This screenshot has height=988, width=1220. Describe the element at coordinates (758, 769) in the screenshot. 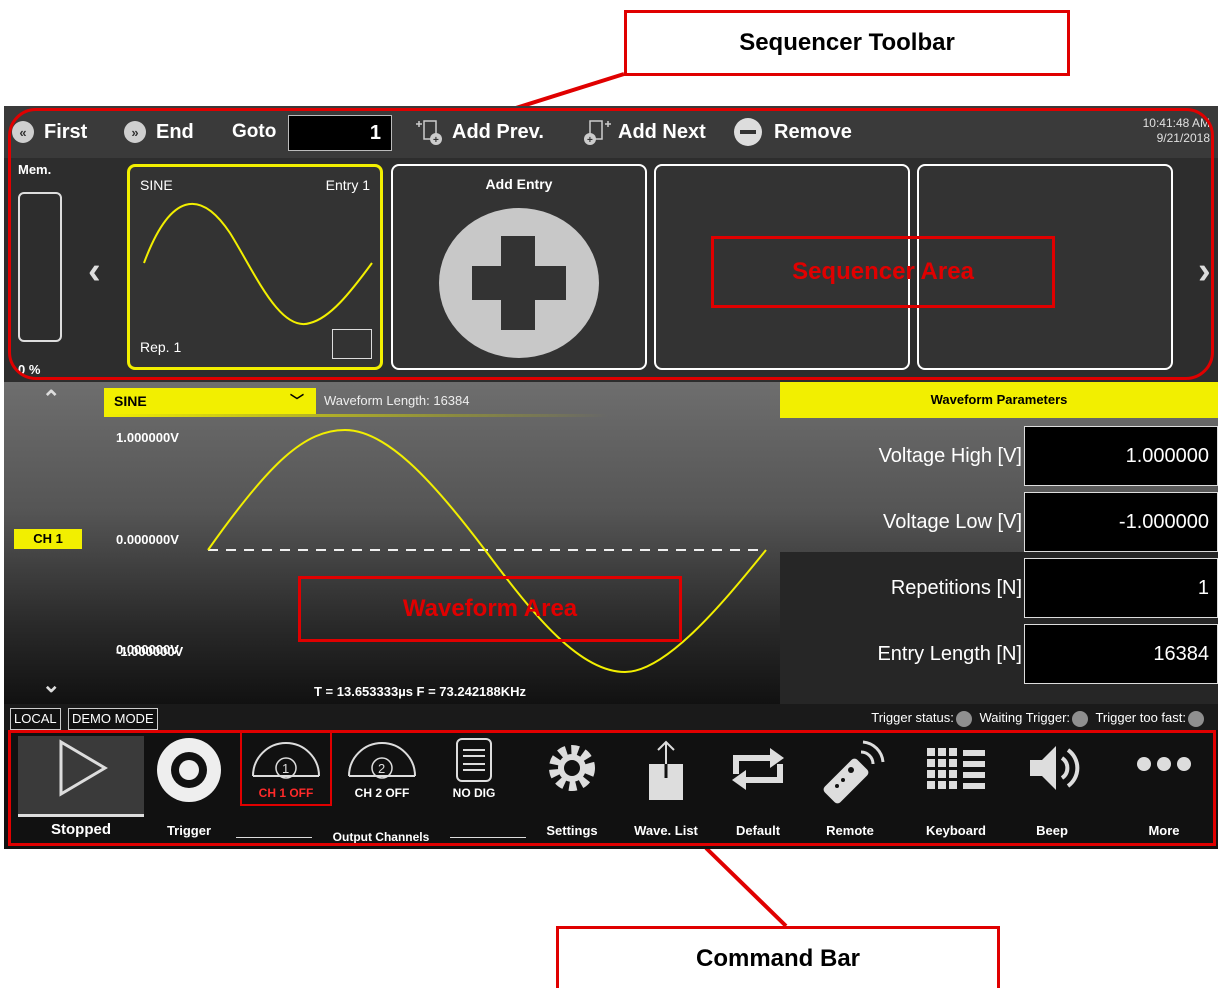

I see `repeat-icon` at that location.